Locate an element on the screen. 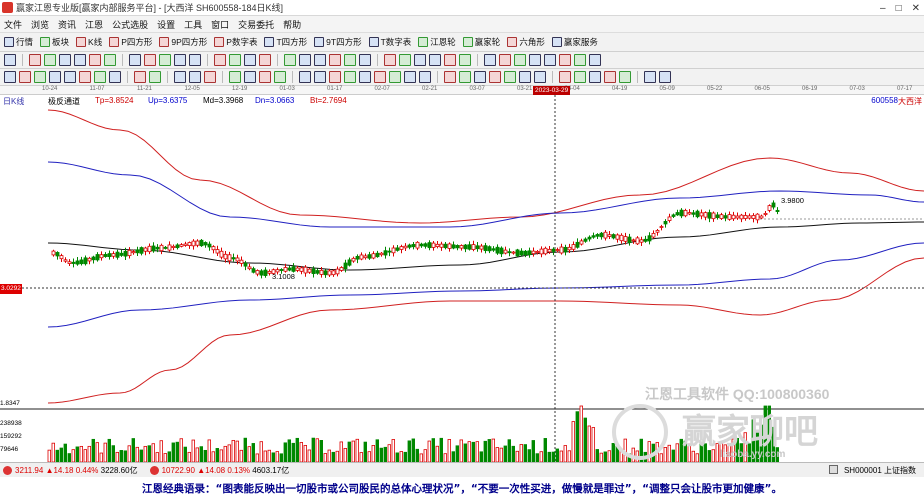  winner-wheel-button: 赢家轮 is located at coordinates (481, 42).